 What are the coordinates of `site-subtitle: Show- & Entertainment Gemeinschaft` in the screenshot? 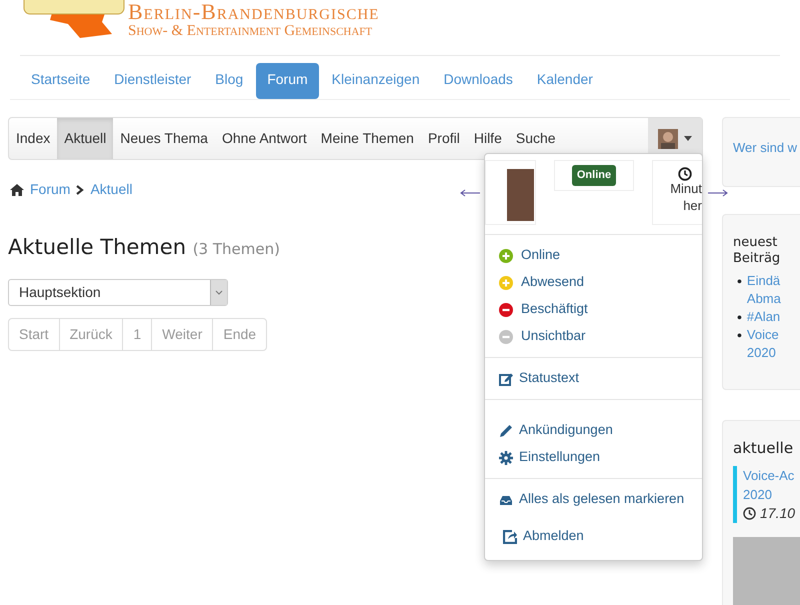 It's located at (251, 31).